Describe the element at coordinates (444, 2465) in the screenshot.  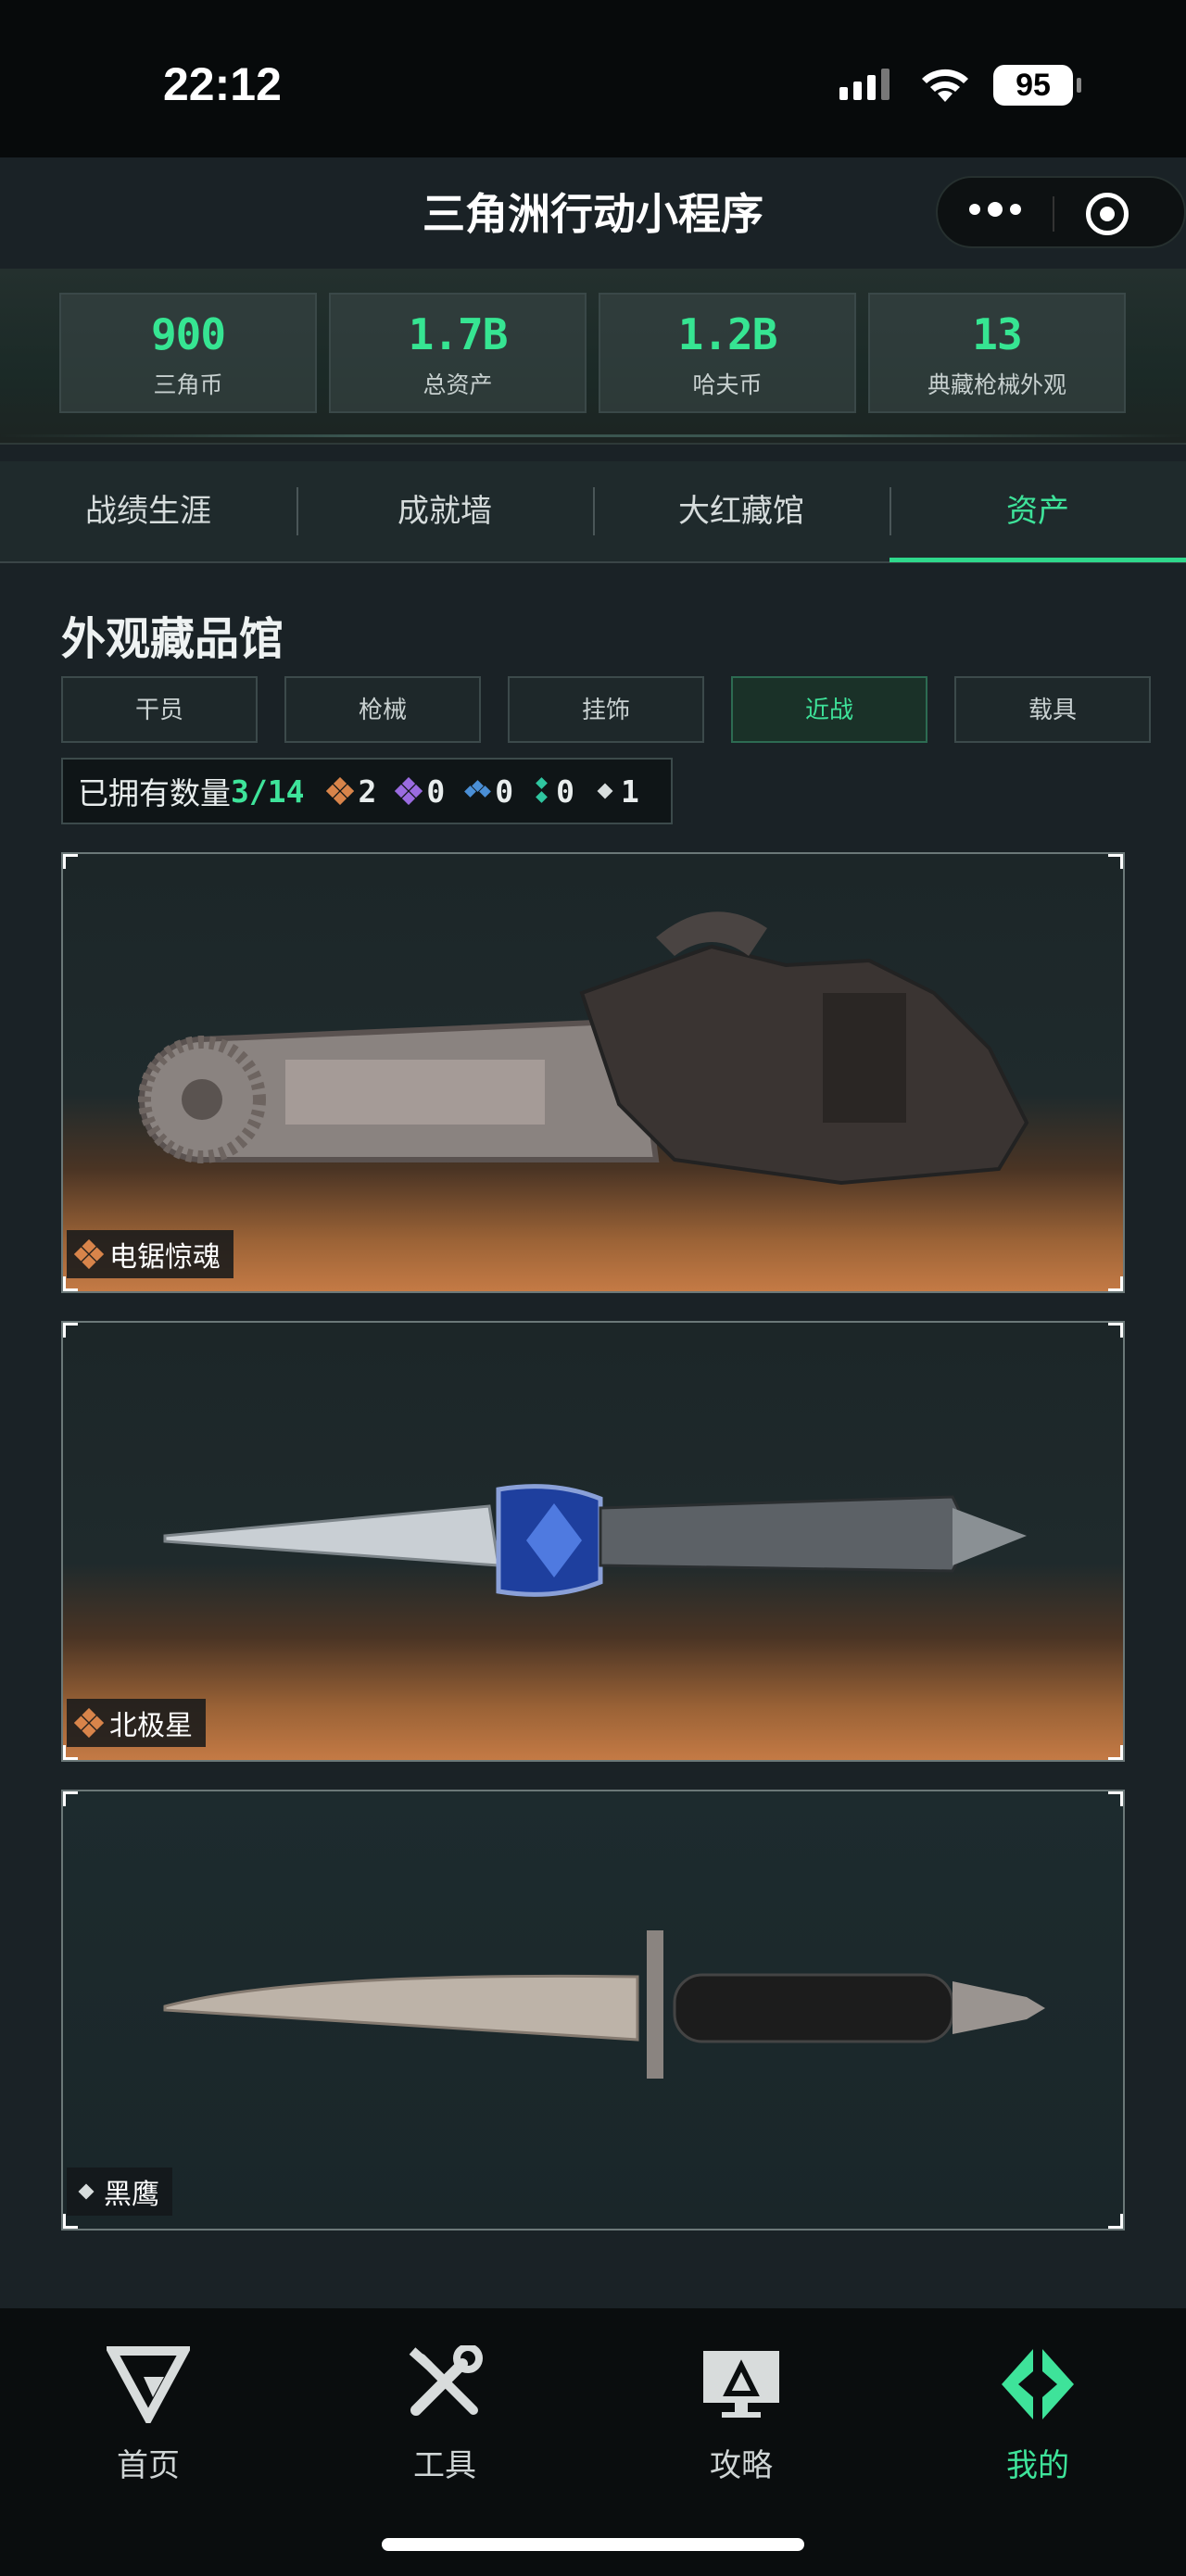
I see `nav-label: 工具` at that location.